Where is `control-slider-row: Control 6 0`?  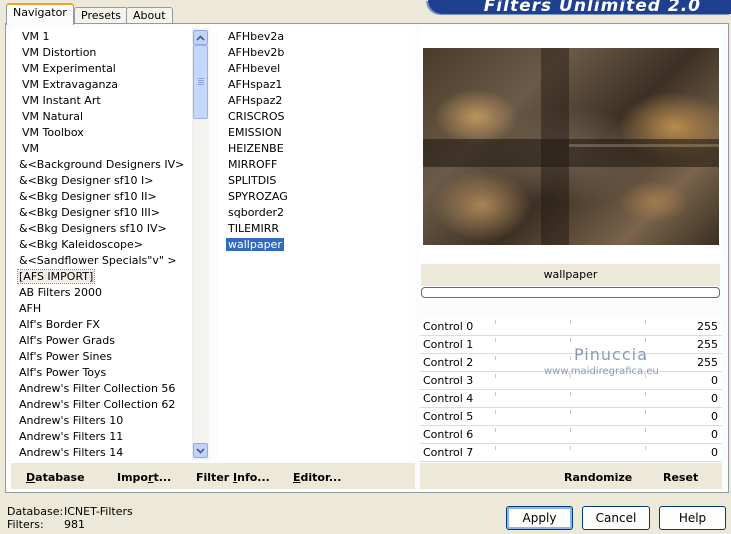 control-slider-row: Control 6 0 is located at coordinates (571, 435).